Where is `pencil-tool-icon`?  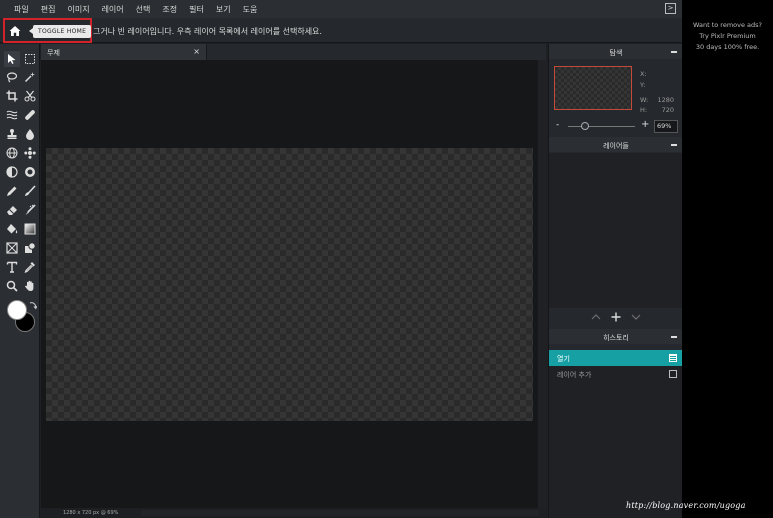 pencil-tool-icon is located at coordinates (12, 191).